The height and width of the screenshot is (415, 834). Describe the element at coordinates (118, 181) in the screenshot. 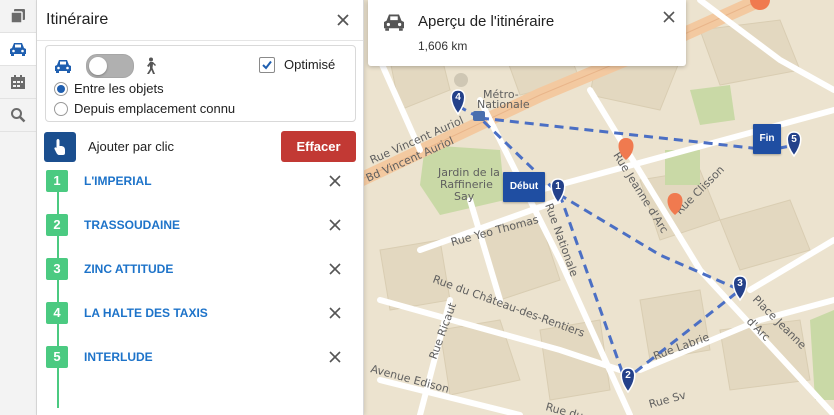

I see `stop-name: L'IMPERIAL` at that location.